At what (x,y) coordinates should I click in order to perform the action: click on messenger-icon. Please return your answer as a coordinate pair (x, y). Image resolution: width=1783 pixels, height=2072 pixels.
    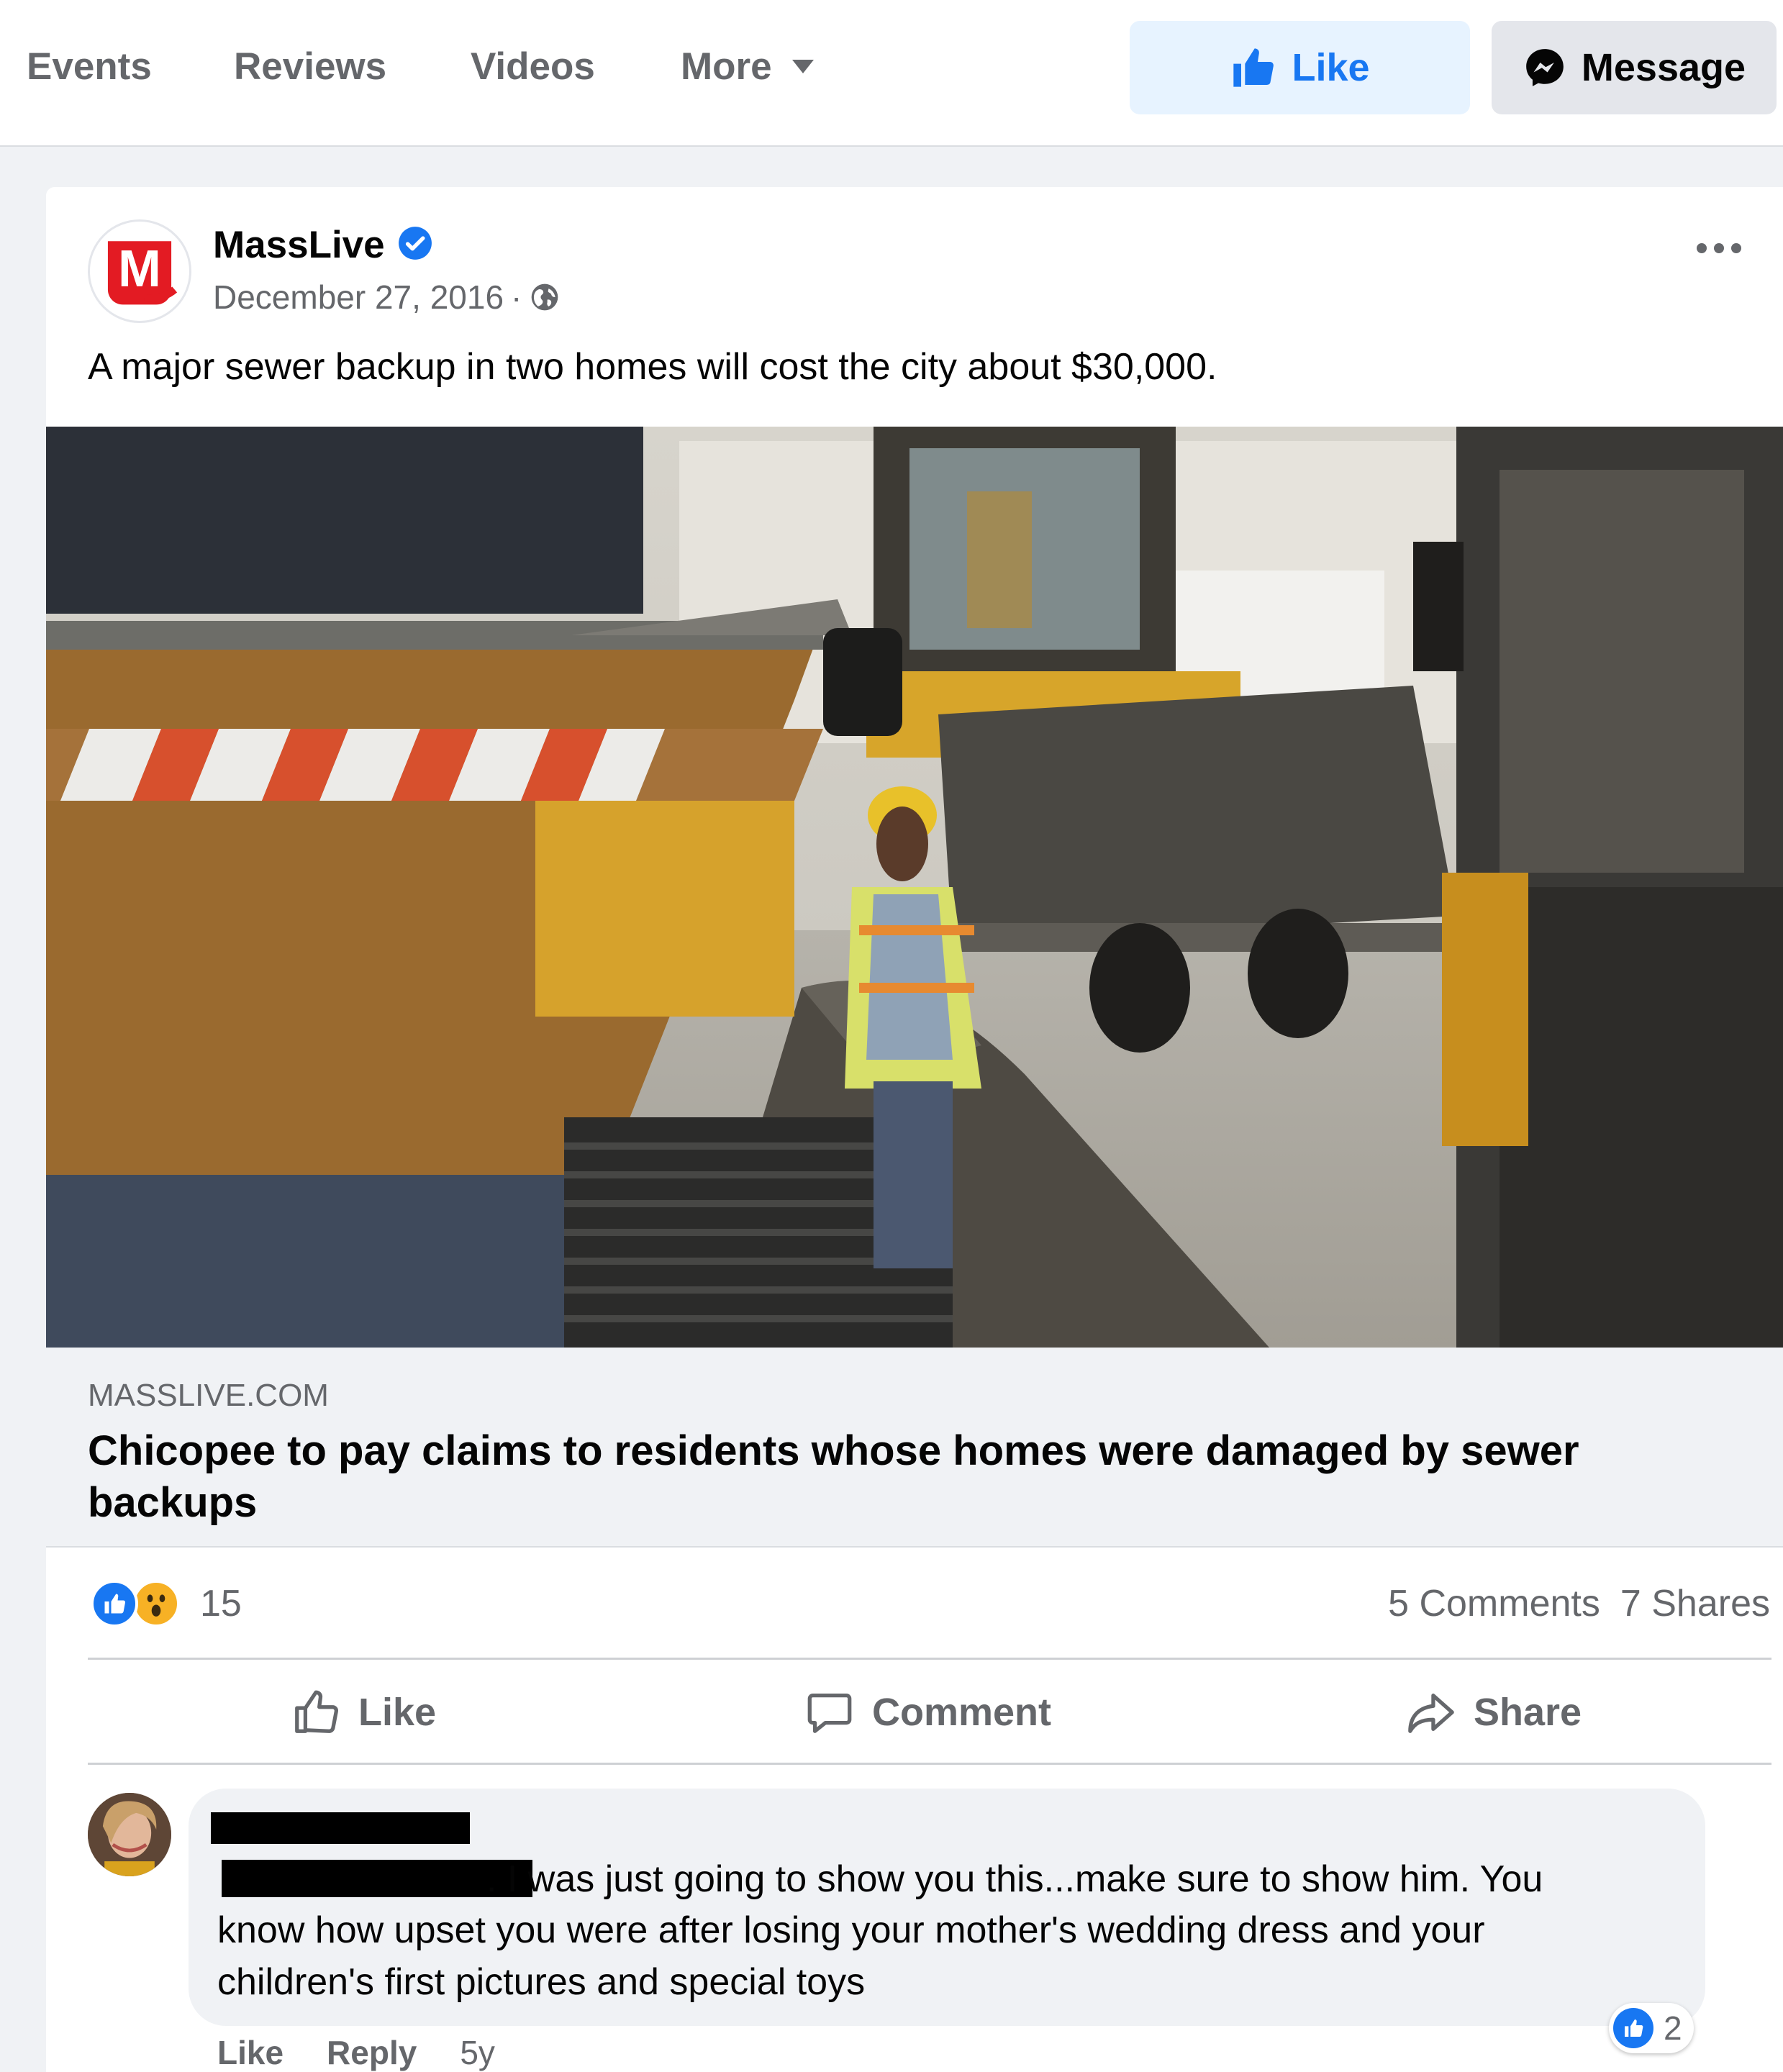
    Looking at the image, I should click on (1545, 68).